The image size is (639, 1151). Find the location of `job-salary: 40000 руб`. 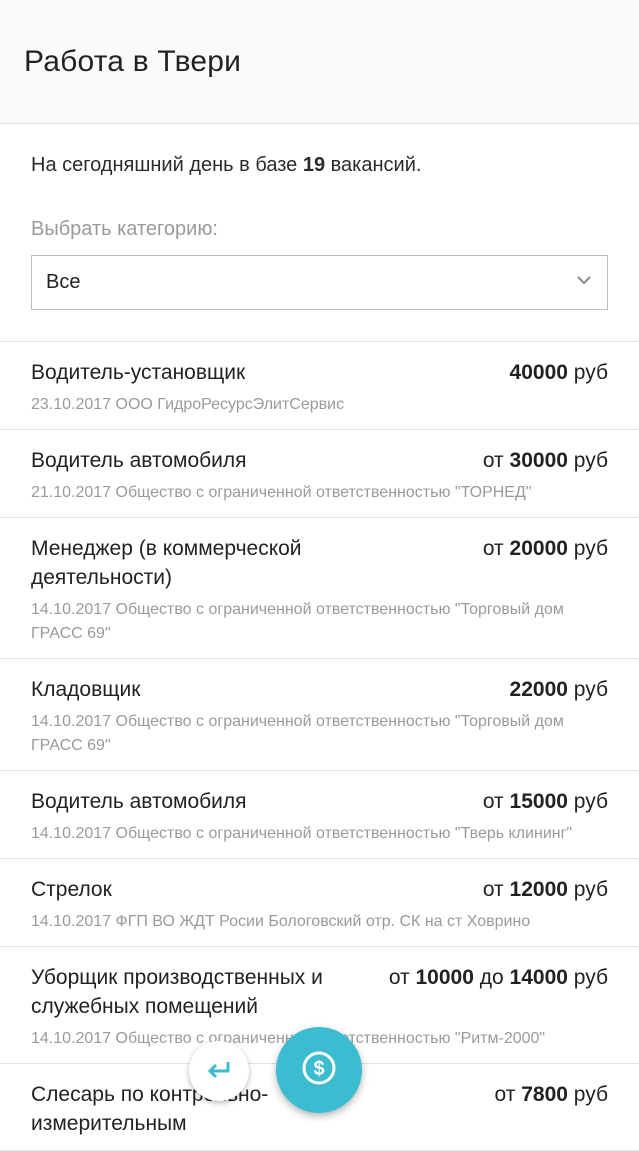

job-salary: 40000 руб is located at coordinates (558, 372).